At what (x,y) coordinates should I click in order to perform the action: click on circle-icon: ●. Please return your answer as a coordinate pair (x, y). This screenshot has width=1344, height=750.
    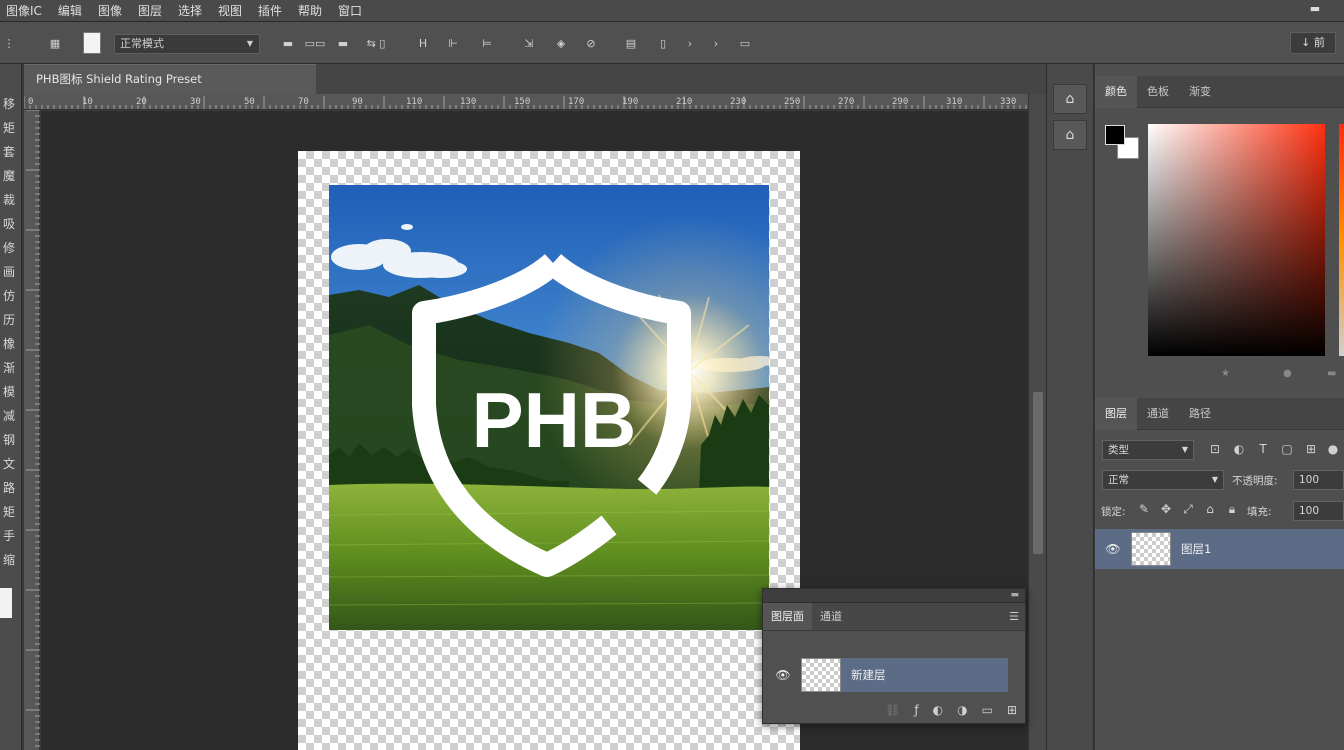
    Looking at the image, I should click on (1287, 373).